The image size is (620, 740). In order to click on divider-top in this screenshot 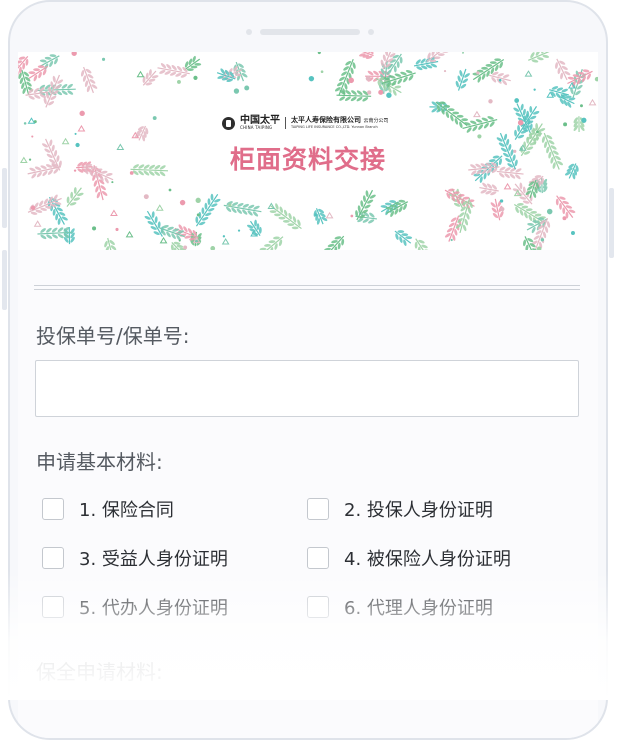, I will do `click(307, 285)`.